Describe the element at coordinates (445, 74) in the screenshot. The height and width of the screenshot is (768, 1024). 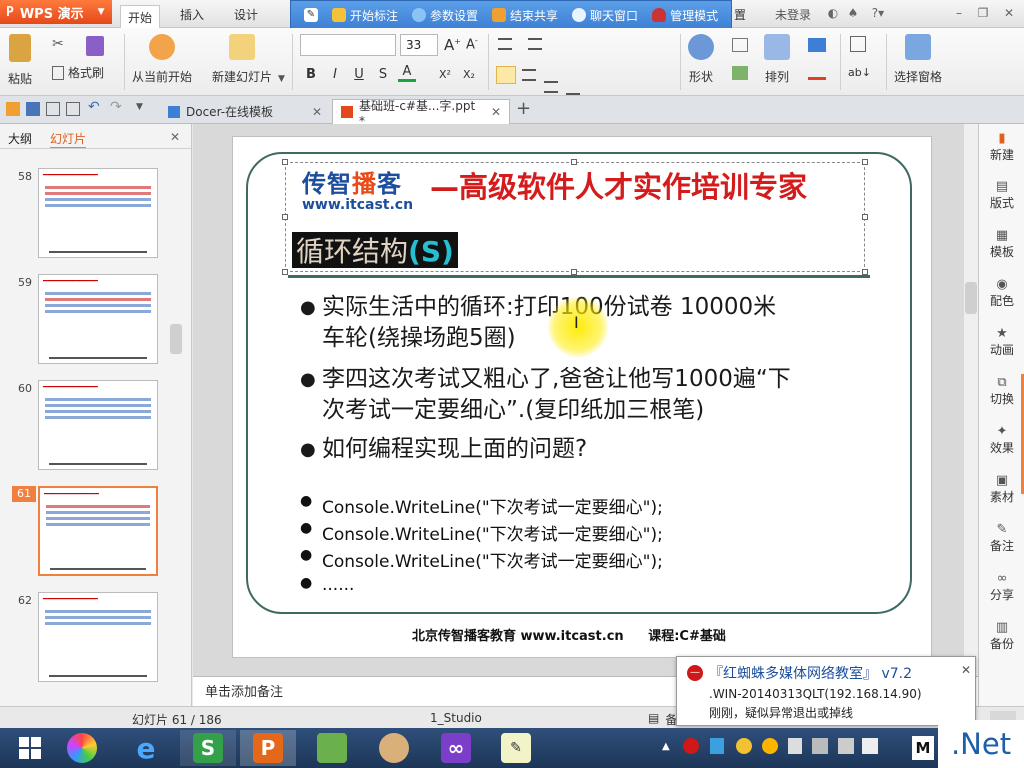
I see `superscript-icon: X²` at that location.